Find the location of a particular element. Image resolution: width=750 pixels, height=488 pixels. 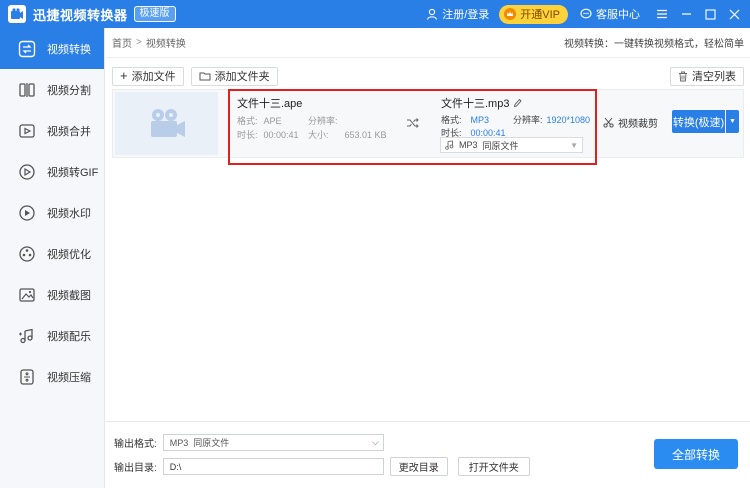

sidebar-item-label: 视频合并 is located at coordinates (69, 131).